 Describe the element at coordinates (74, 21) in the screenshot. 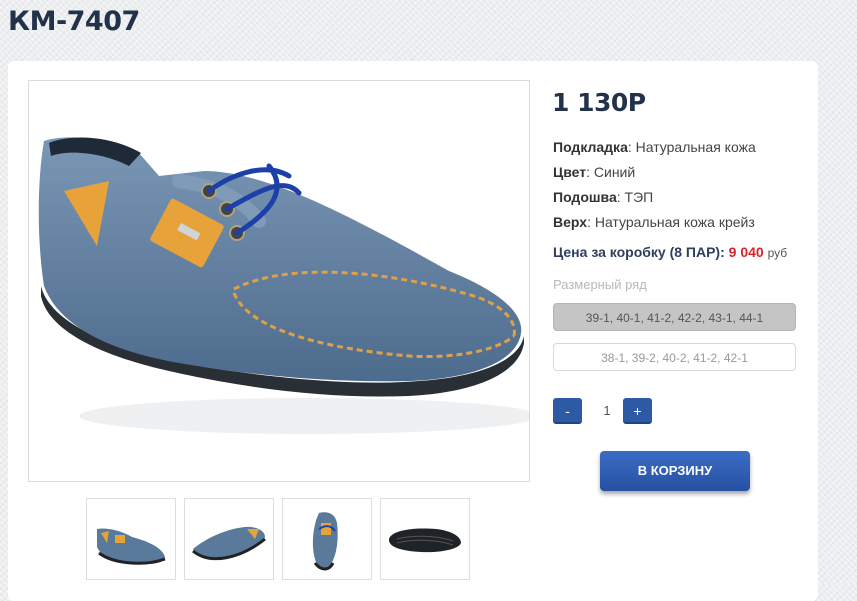

I see `product-title: КМ-7407` at that location.